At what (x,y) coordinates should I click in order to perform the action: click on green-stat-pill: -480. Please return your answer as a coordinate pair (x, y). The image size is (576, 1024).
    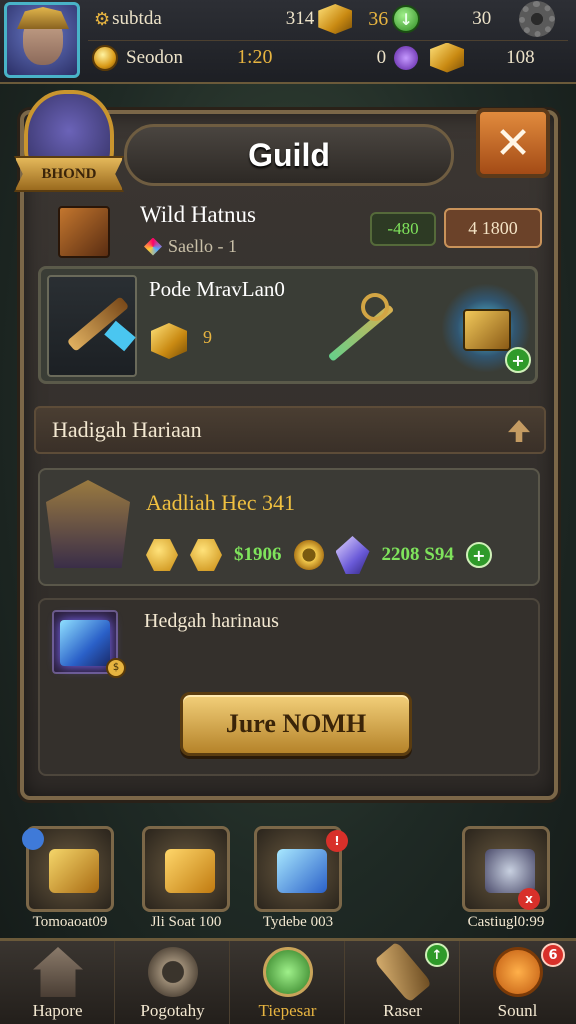
    Looking at the image, I should click on (403, 229).